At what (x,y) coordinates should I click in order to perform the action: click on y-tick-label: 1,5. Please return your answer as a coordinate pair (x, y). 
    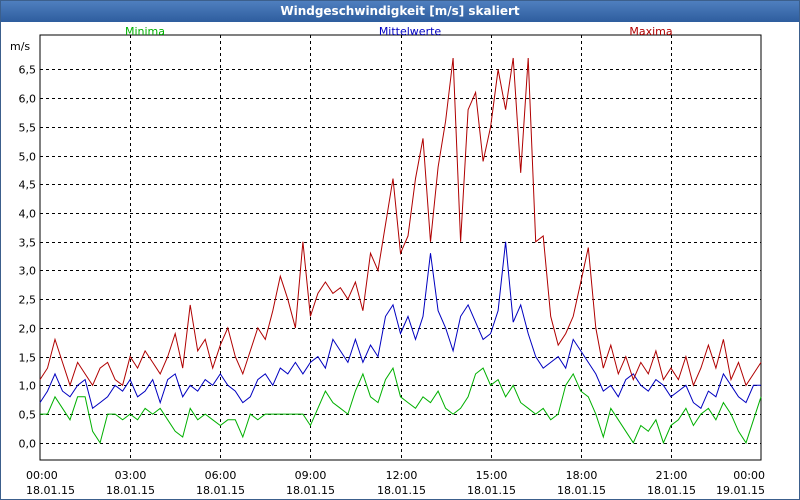
    Looking at the image, I should click on (28, 358).